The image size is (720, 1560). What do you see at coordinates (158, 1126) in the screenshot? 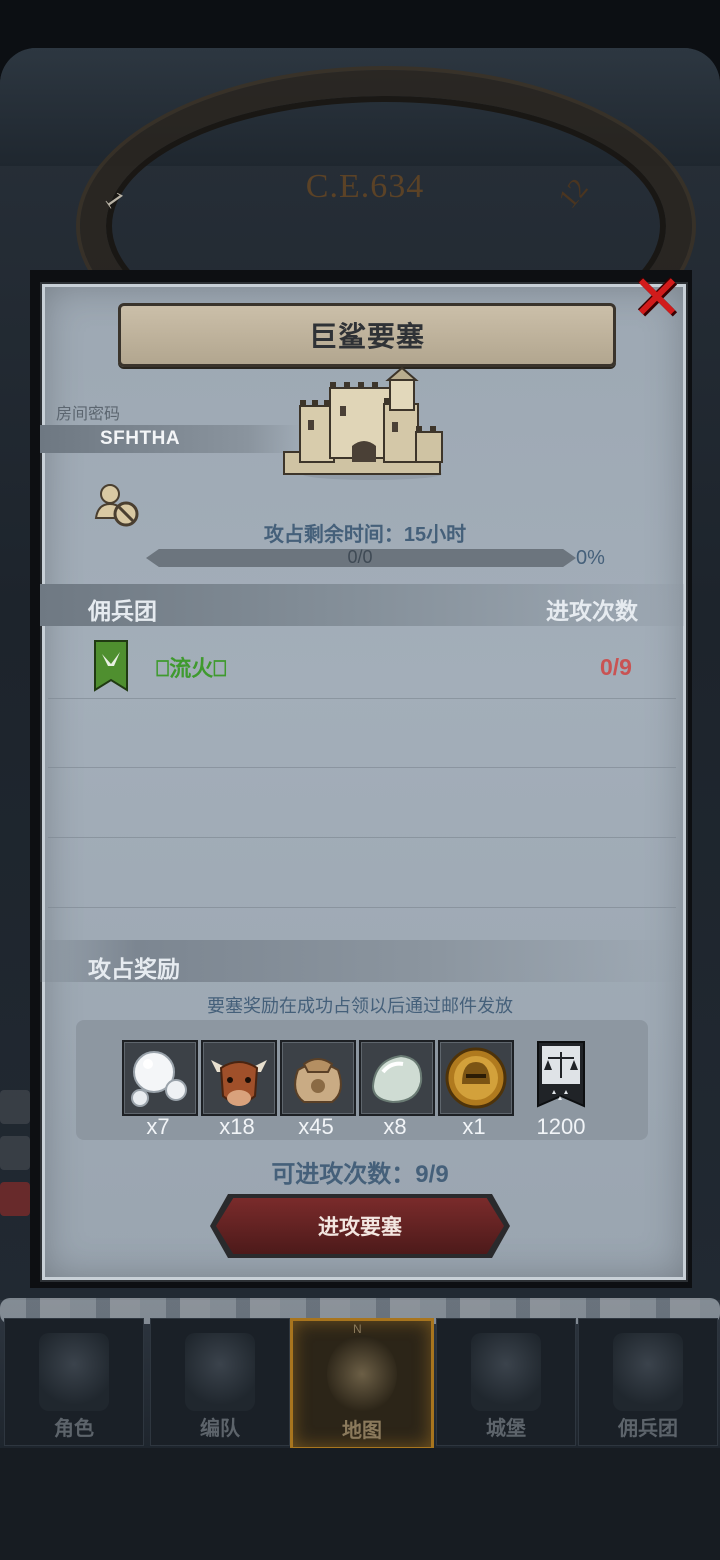
I see `reward-count: x7` at bounding box center [158, 1126].